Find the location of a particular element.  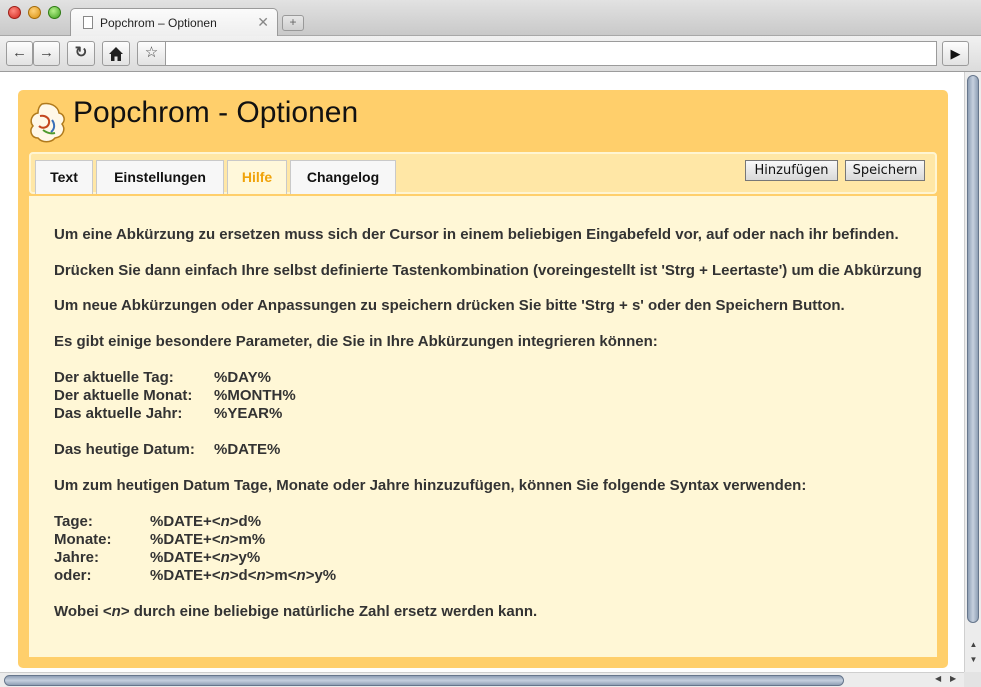

reload-icon: ↻ is located at coordinates (81, 52).